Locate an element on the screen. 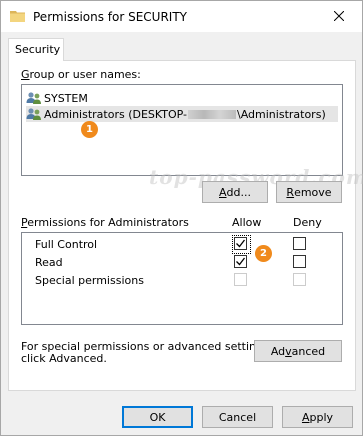  read-allow-checkbox is located at coordinates (240, 261).